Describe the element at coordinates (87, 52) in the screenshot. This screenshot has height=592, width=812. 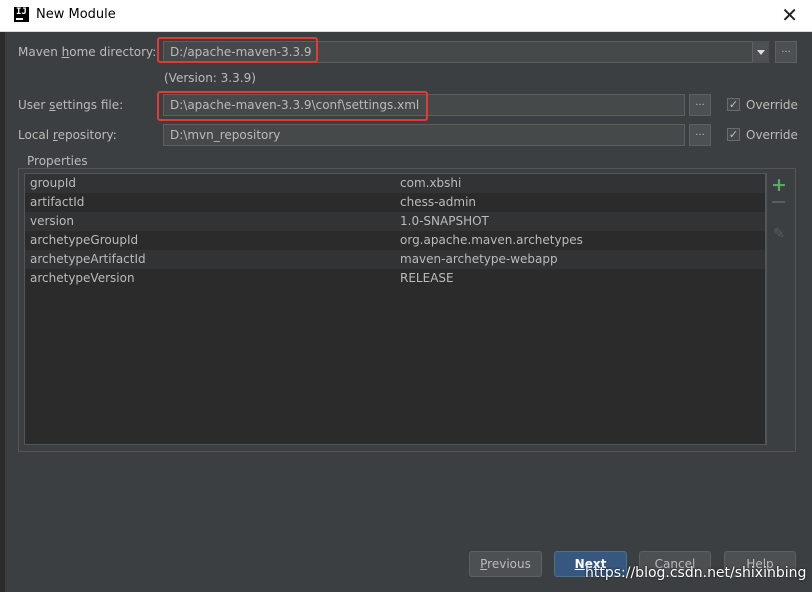
I see `maven-home-label: Maven home directory:` at that location.